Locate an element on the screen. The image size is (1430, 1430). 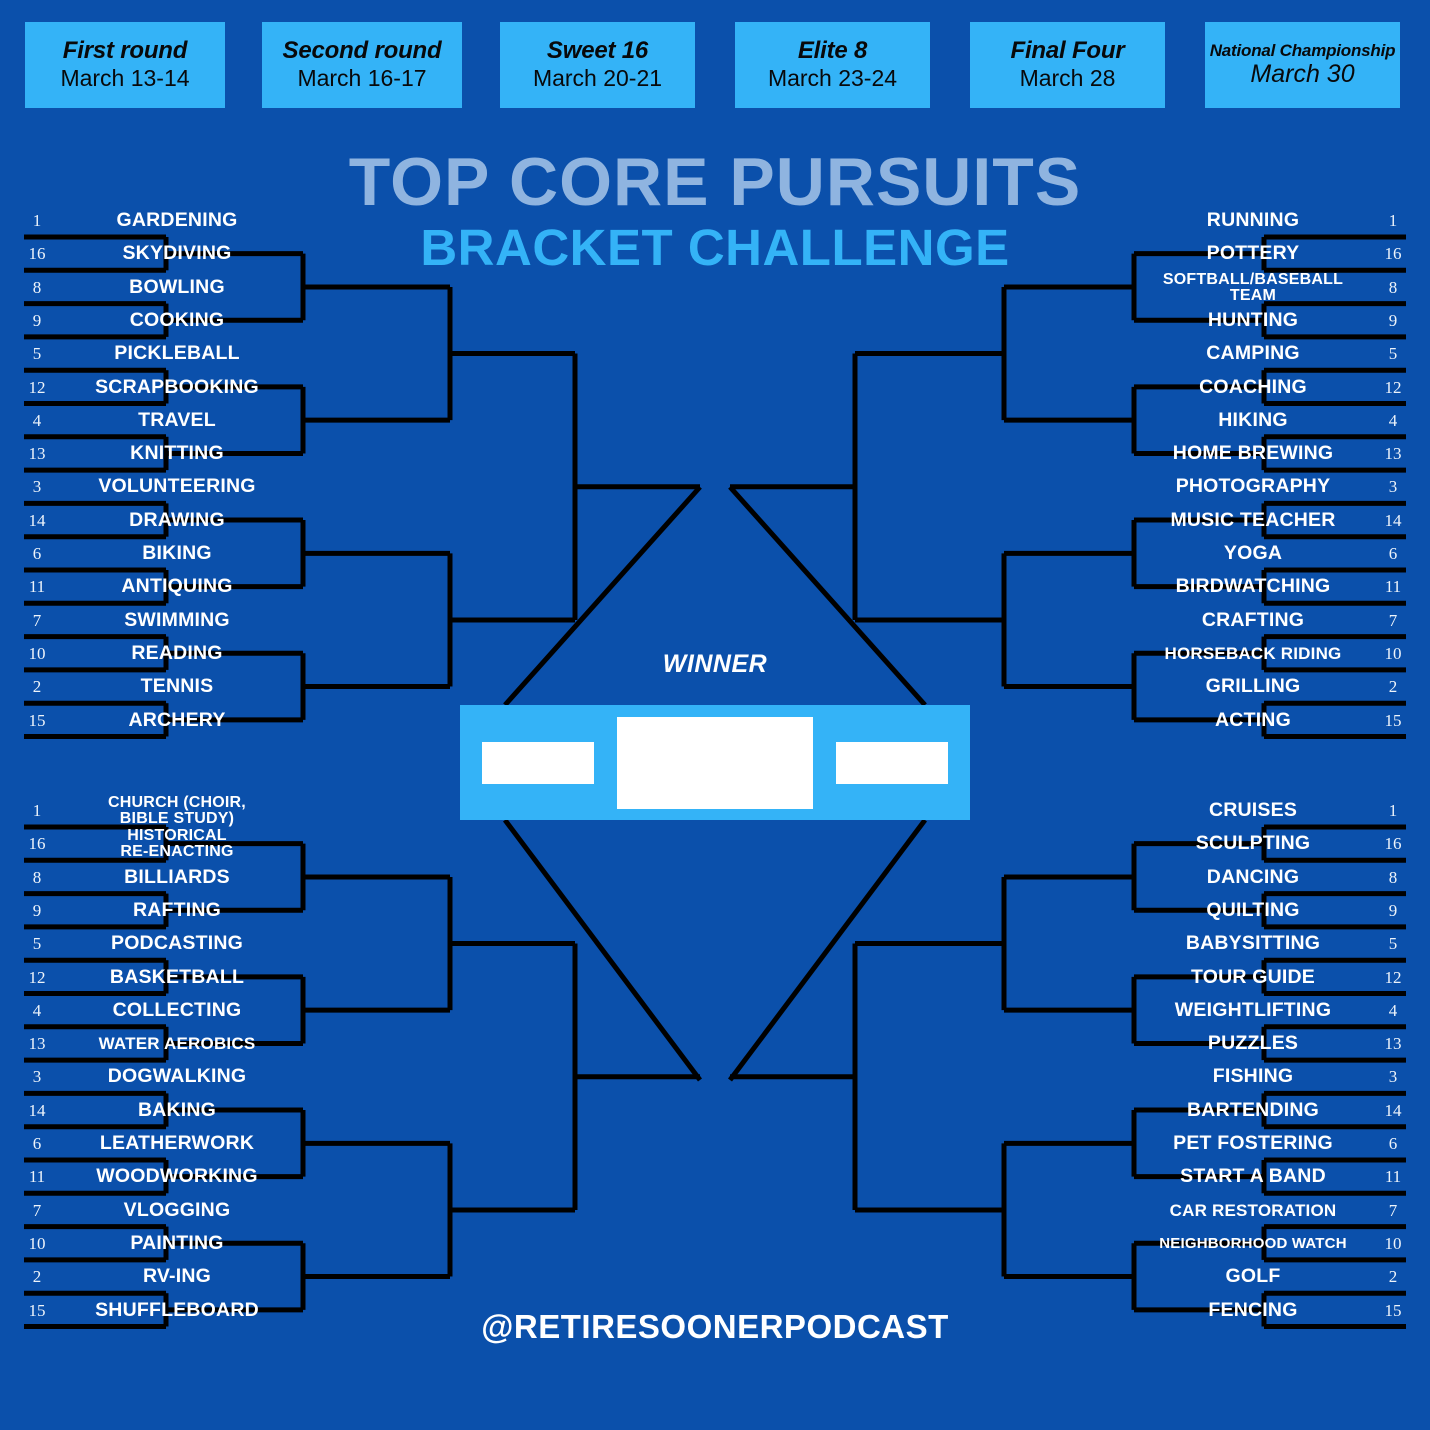
entry-name: GOLF is located at coordinates (1253, 1276).